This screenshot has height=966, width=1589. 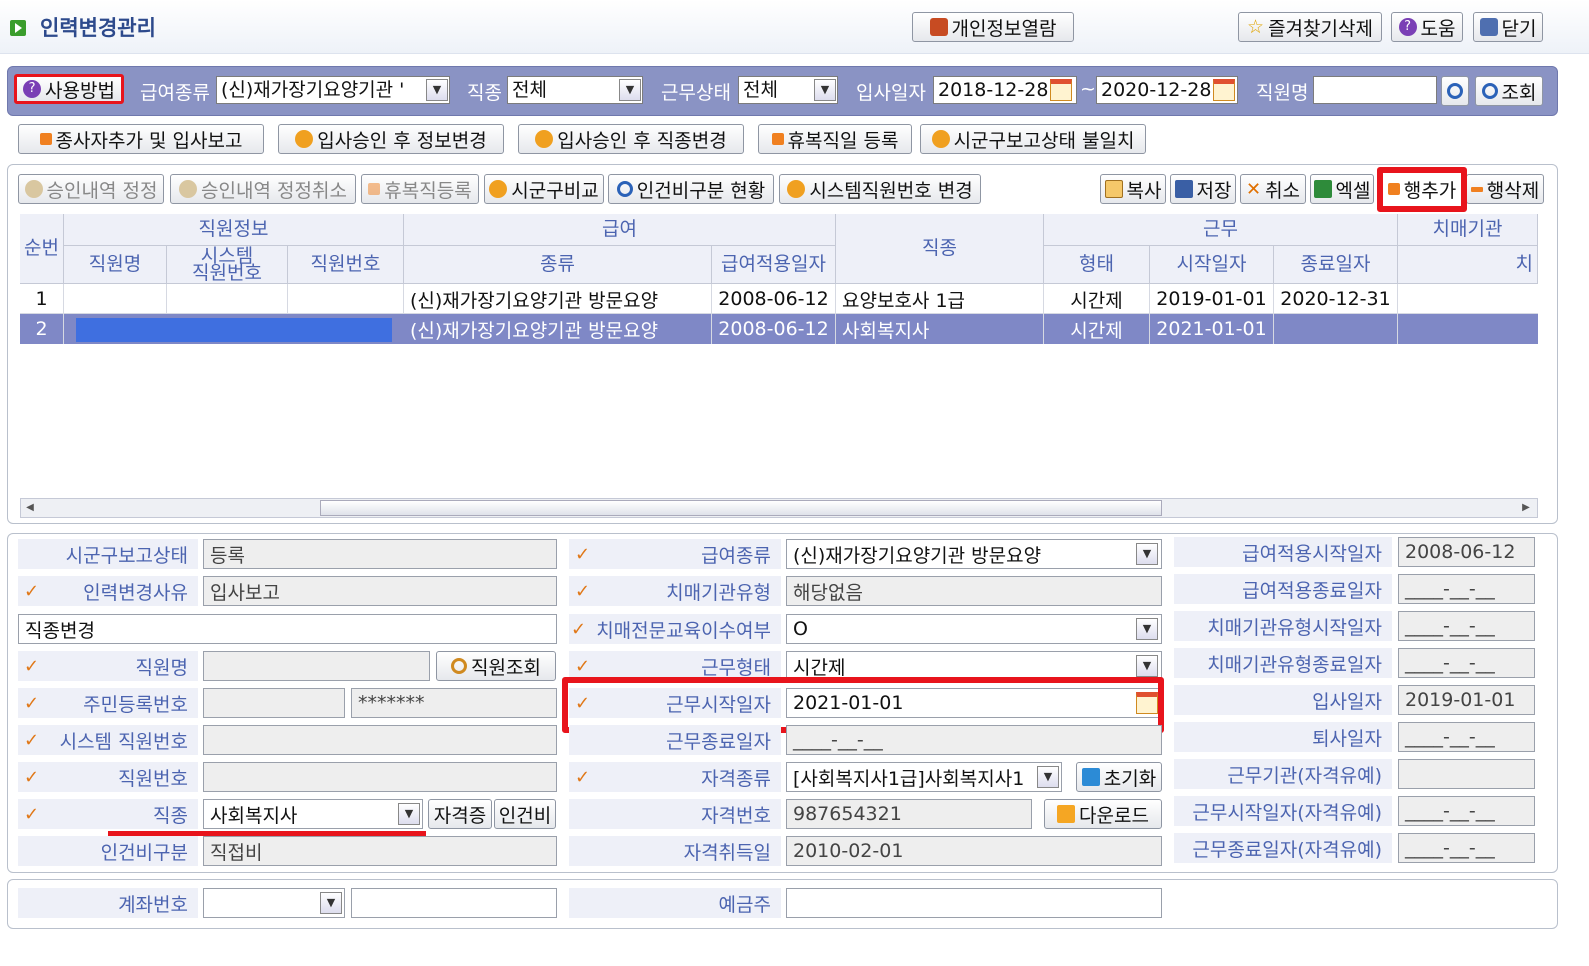 What do you see at coordinates (391, 139) in the screenshot?
I see `info-change-button: 입사승인 후 정보변경` at bounding box center [391, 139].